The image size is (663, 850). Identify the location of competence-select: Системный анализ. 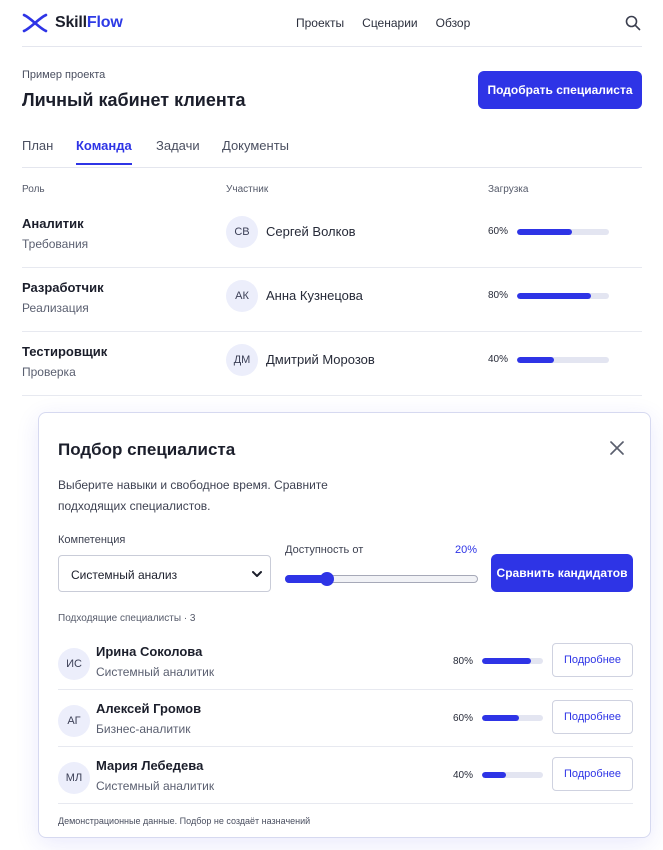
(164, 573).